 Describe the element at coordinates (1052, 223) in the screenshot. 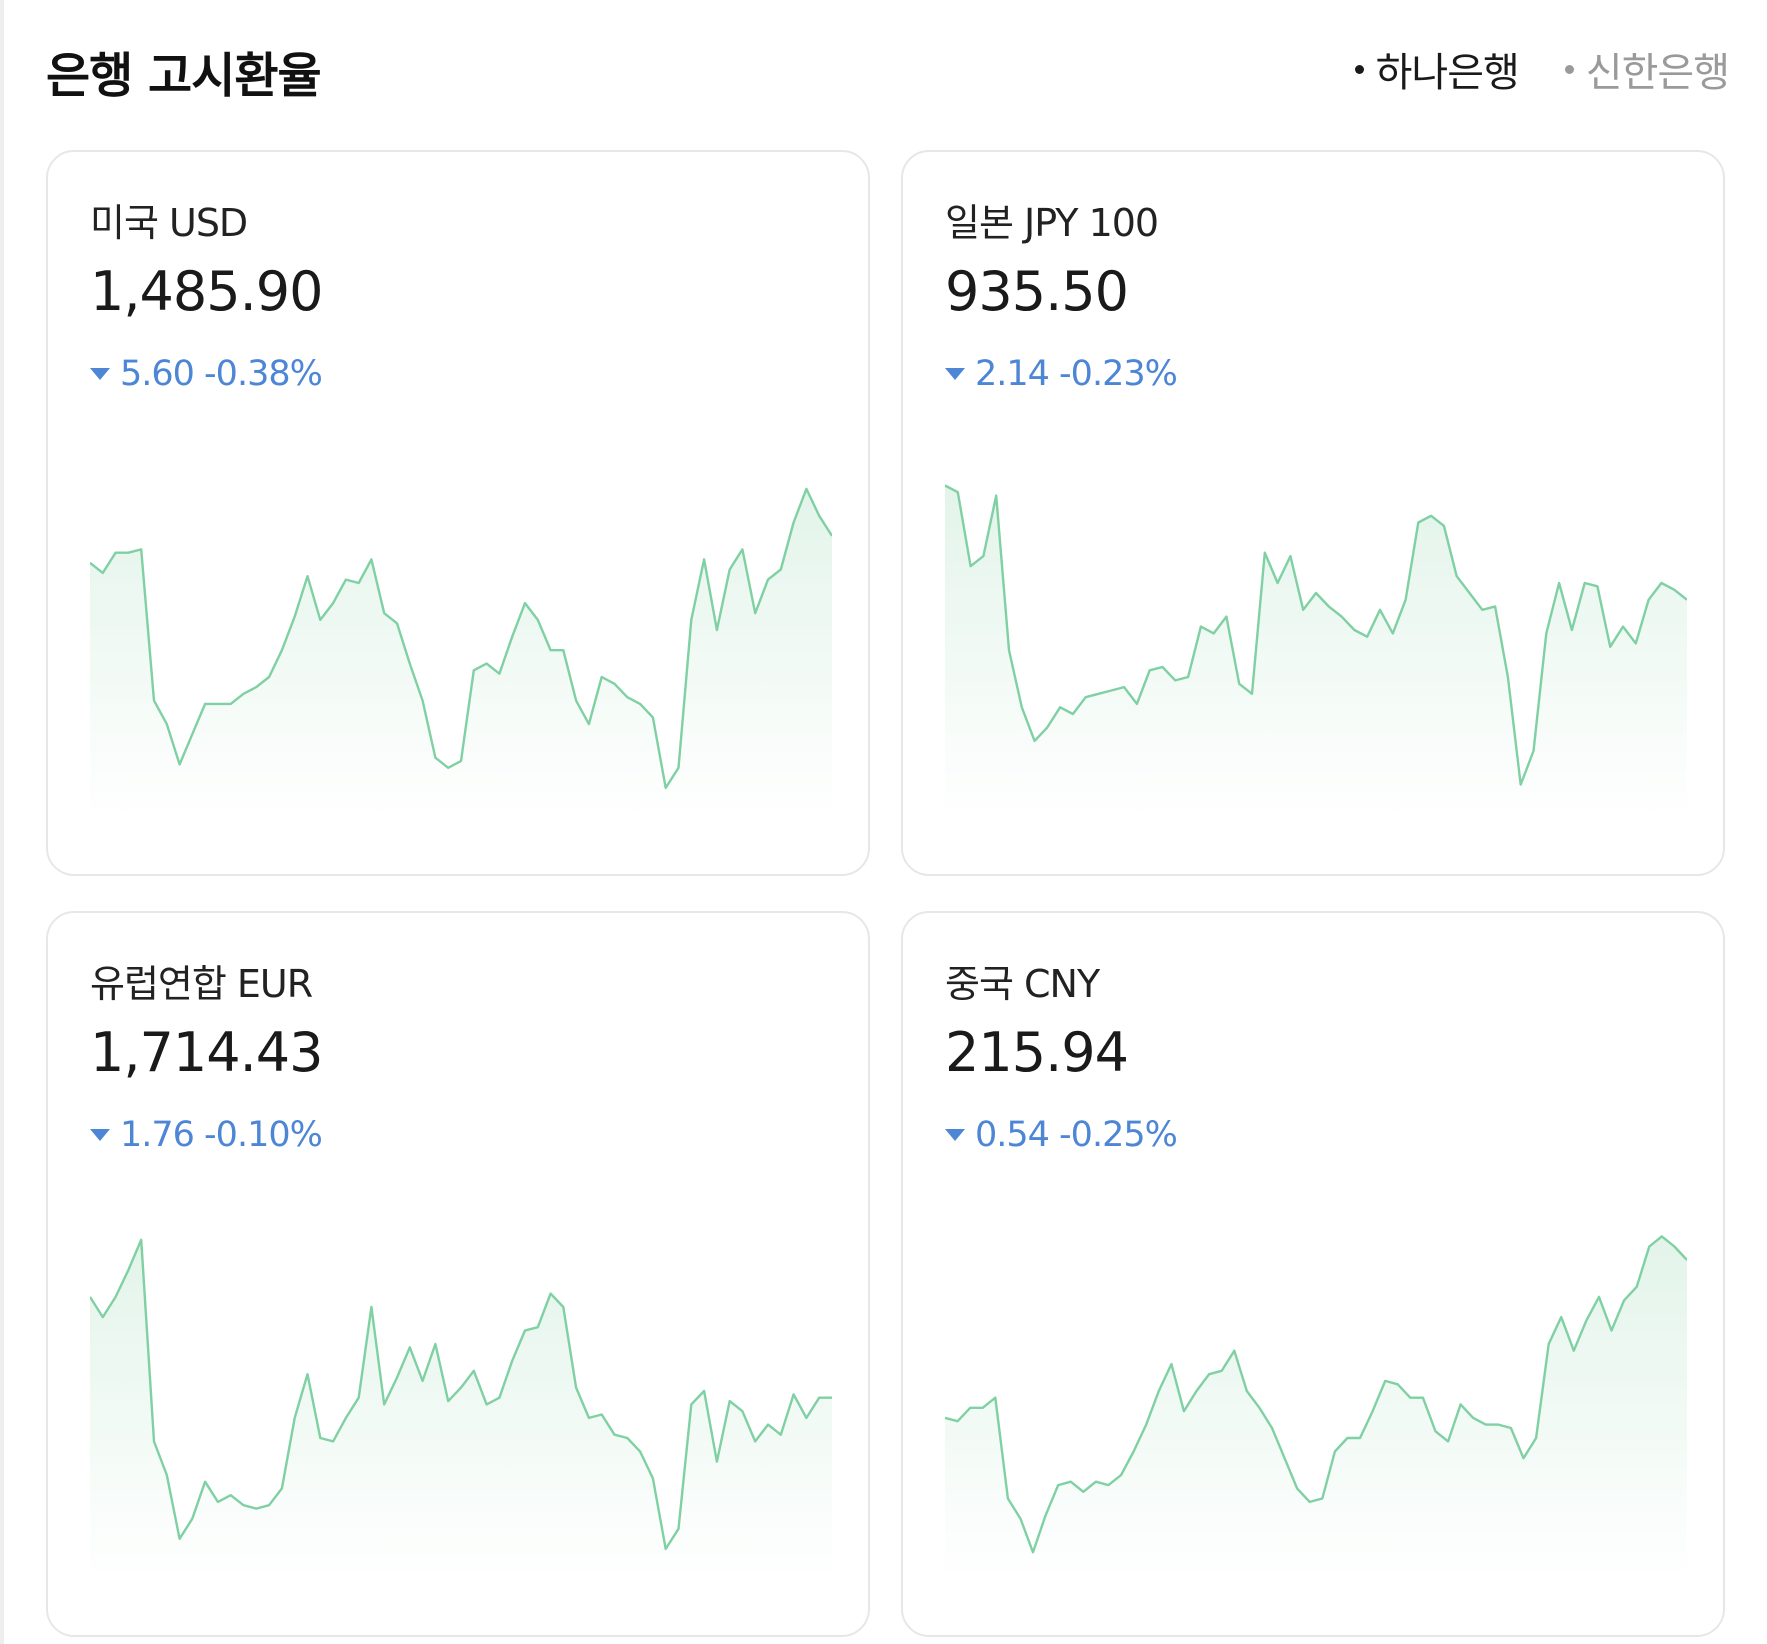

I see `currency-name: 일본 JPY 100` at that location.